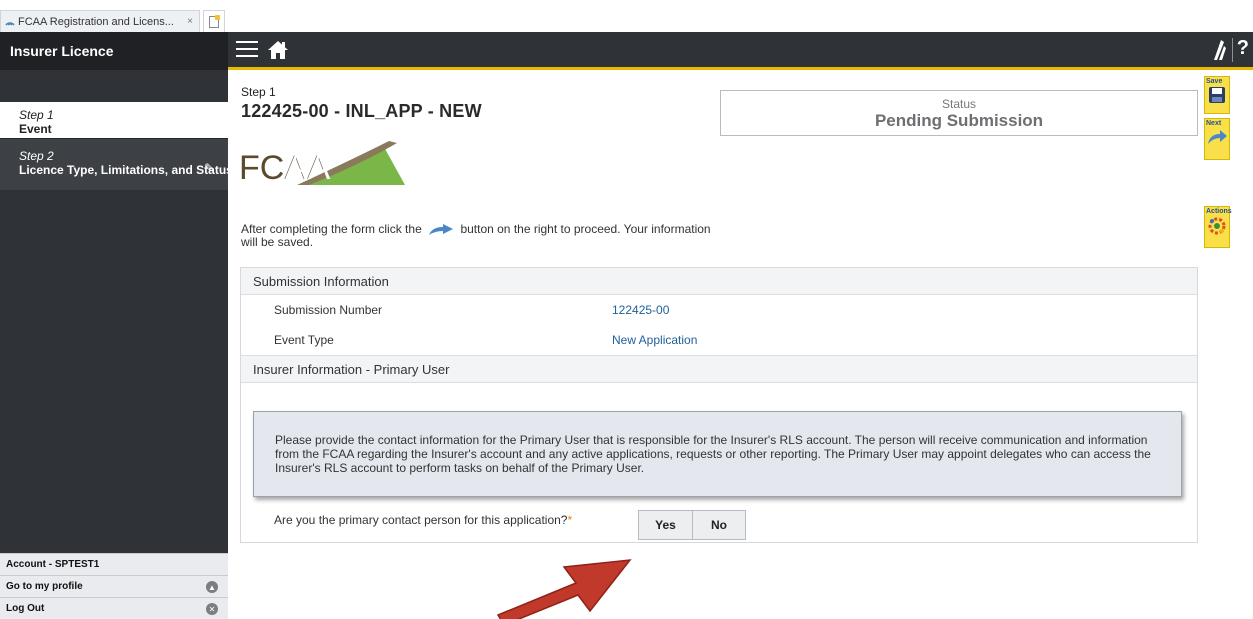 This screenshot has width=1253, height=619. I want to click on status-box: Status Pending Submission, so click(959, 113).